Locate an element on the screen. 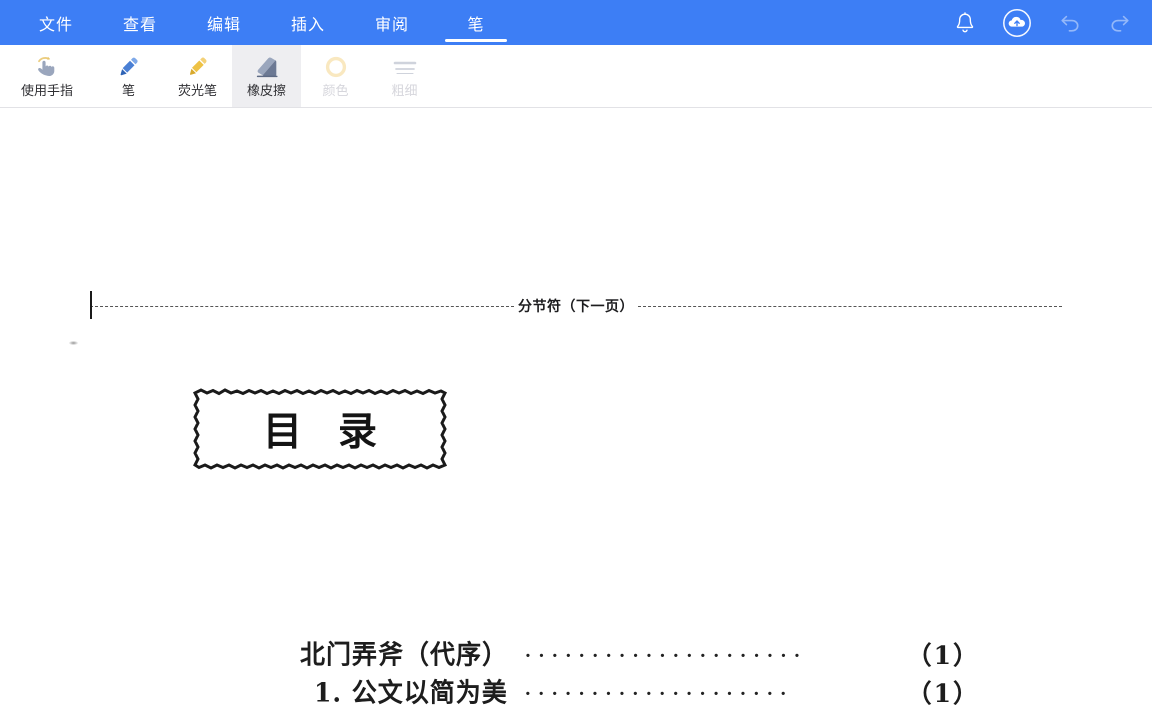 The image size is (1152, 720). toc-entry-title: 1. 公文以简为美 is located at coordinates (411, 692).